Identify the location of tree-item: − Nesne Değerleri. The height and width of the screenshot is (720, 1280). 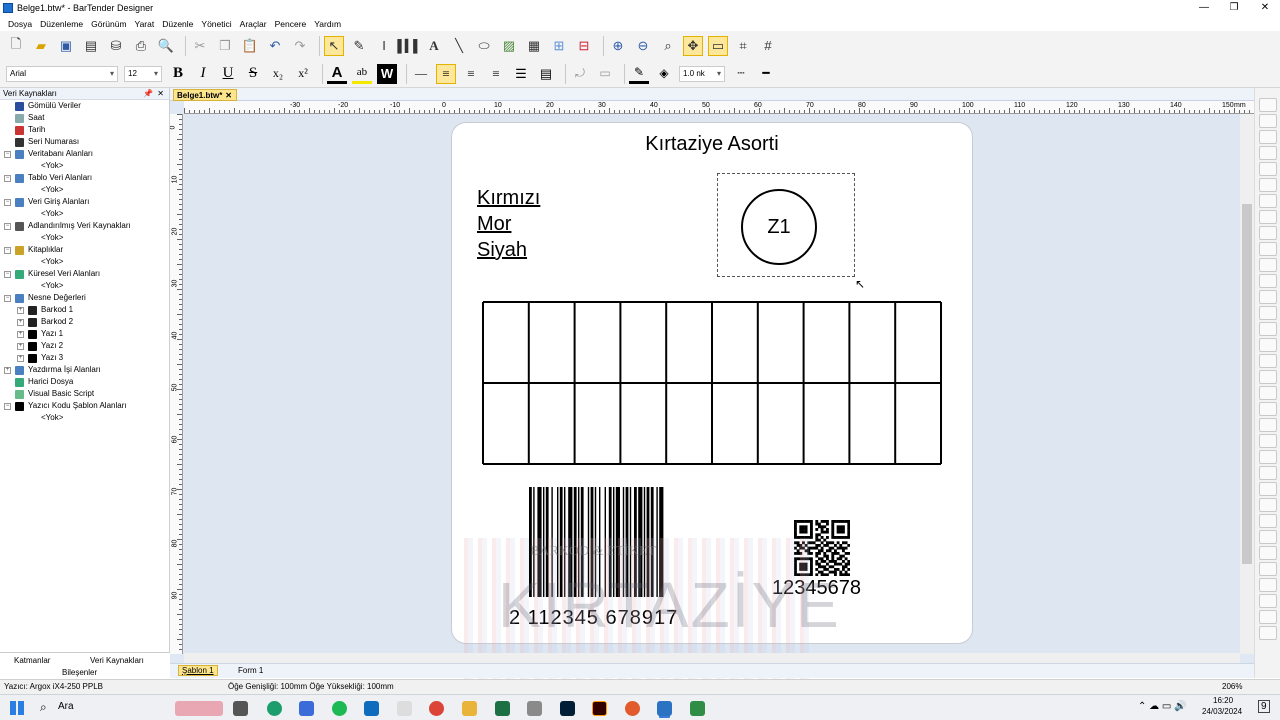
(84, 298).